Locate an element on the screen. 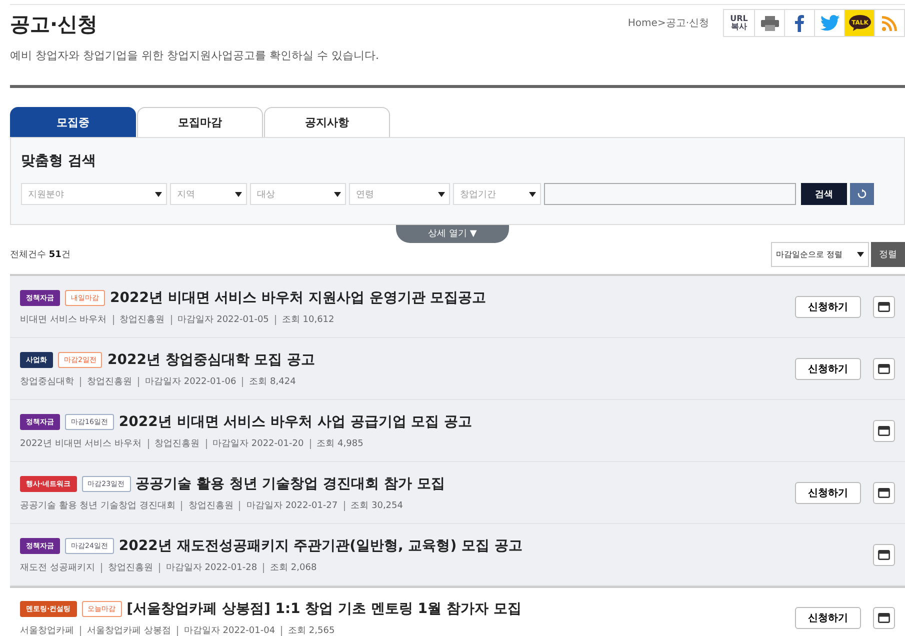 The width and height of the screenshot is (905, 636). tab: 모집중 is located at coordinates (73, 122).